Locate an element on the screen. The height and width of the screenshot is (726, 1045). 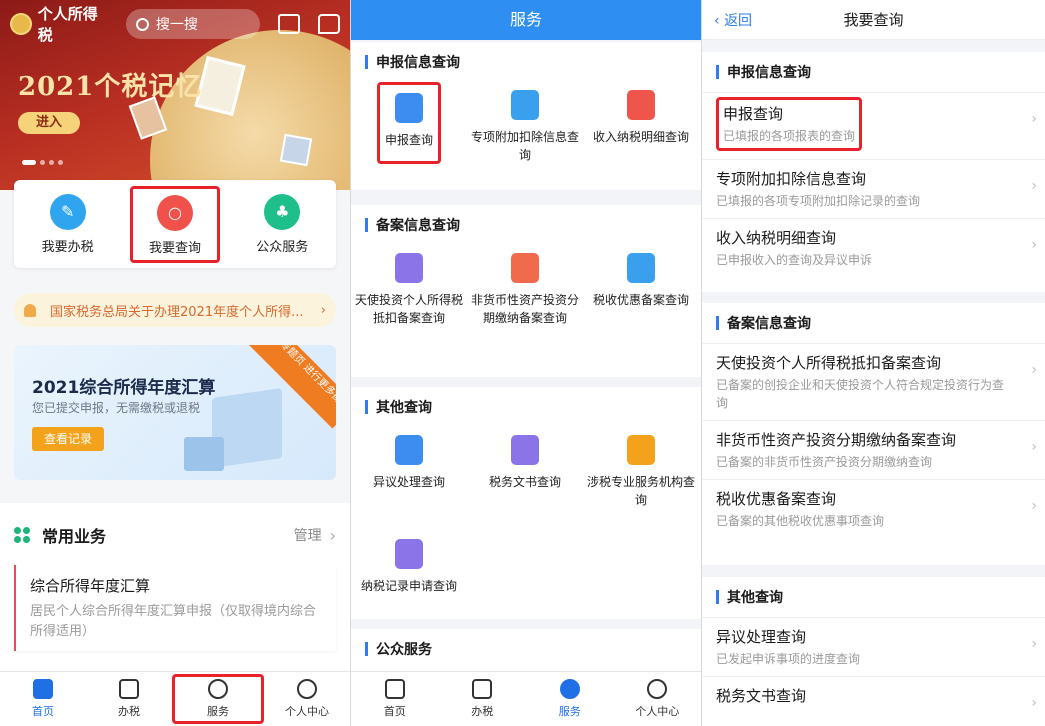
nav-tax-record-query: 纳税记录申请查询 is located at coordinates (409, 563).